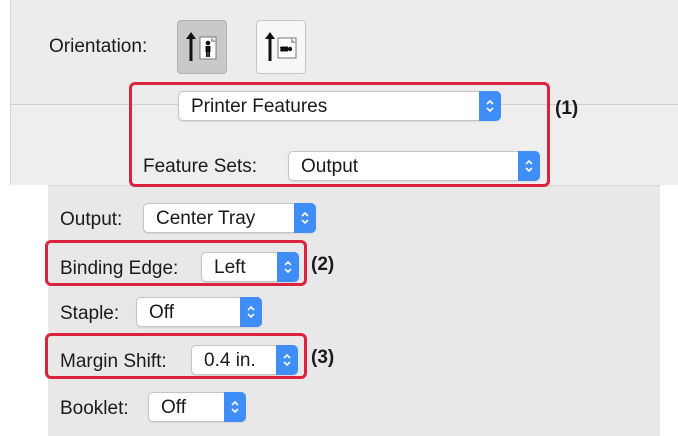 The height and width of the screenshot is (436, 678). What do you see at coordinates (206, 218) in the screenshot?
I see `output-value: Center Tray` at bounding box center [206, 218].